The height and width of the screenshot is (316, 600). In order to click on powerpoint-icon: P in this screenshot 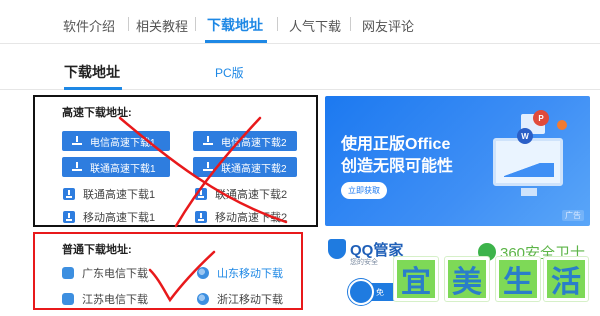, I will do `click(541, 118)`.